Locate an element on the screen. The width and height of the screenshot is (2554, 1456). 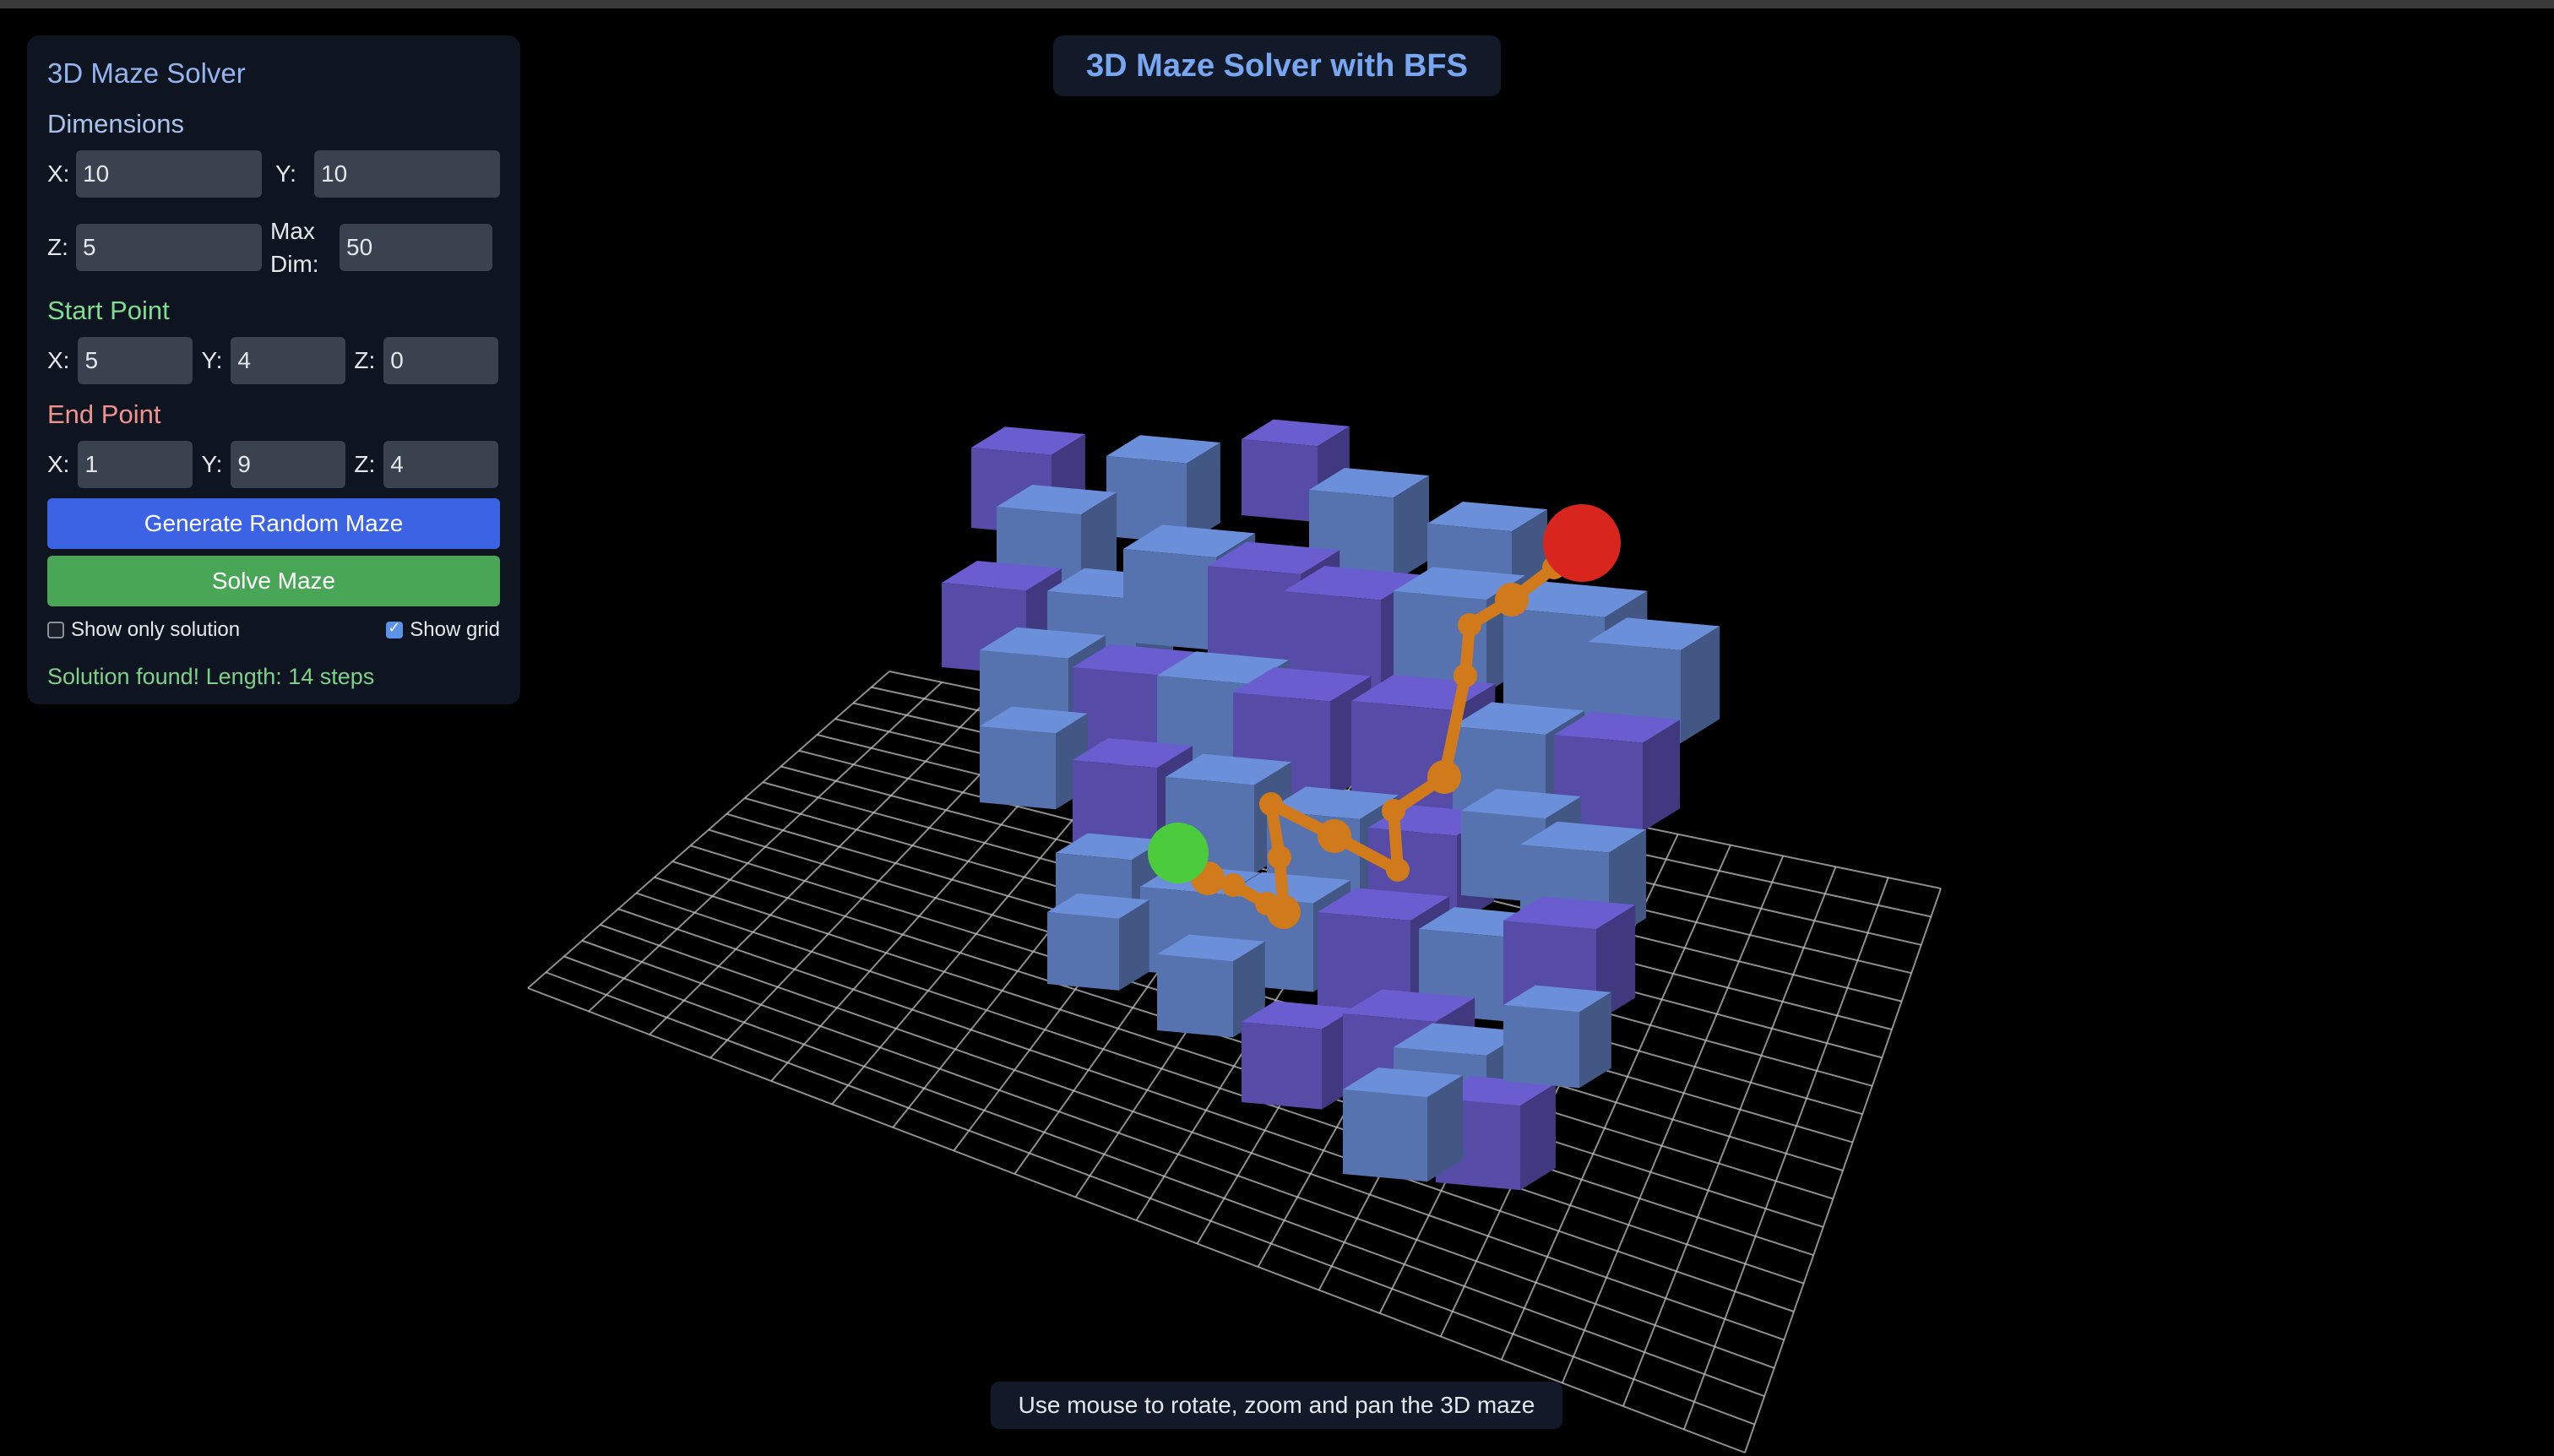
start-point-heading: Start Point is located at coordinates (108, 311).